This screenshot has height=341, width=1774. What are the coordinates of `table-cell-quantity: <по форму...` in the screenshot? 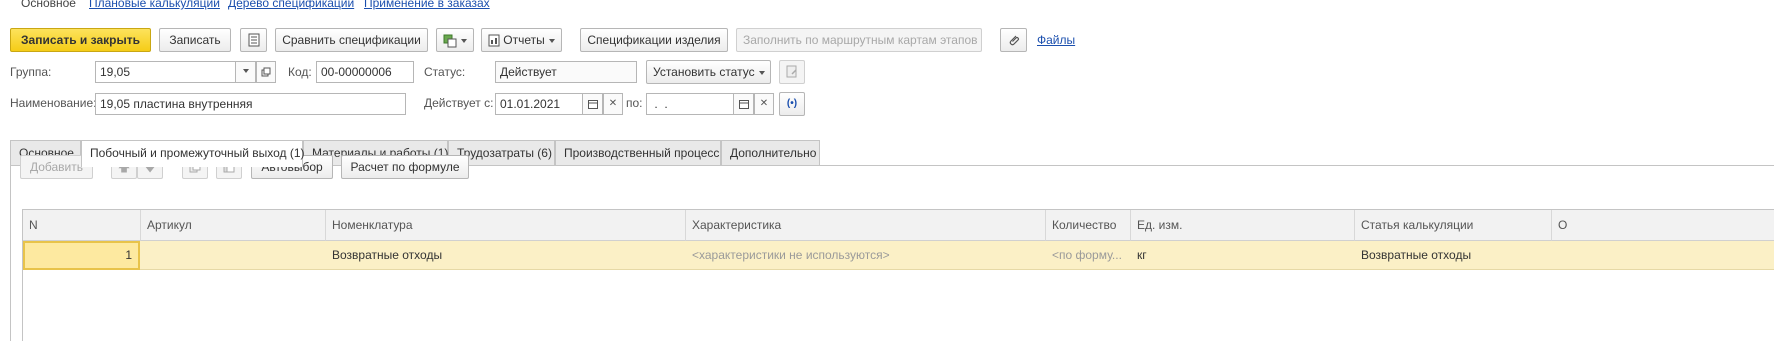 It's located at (1088, 255).